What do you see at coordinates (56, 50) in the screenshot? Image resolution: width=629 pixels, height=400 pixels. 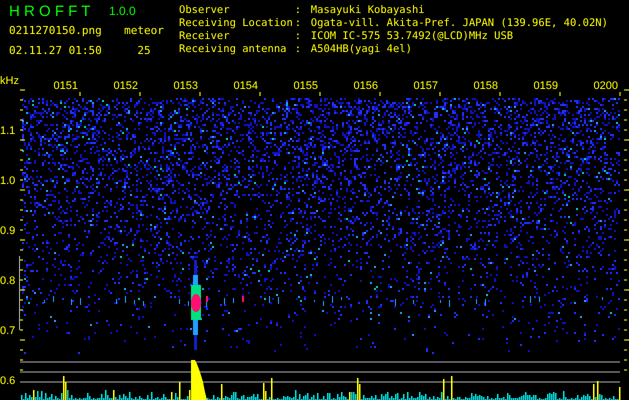 I see `datetime-label: 02.11.27 01:50` at bounding box center [56, 50].